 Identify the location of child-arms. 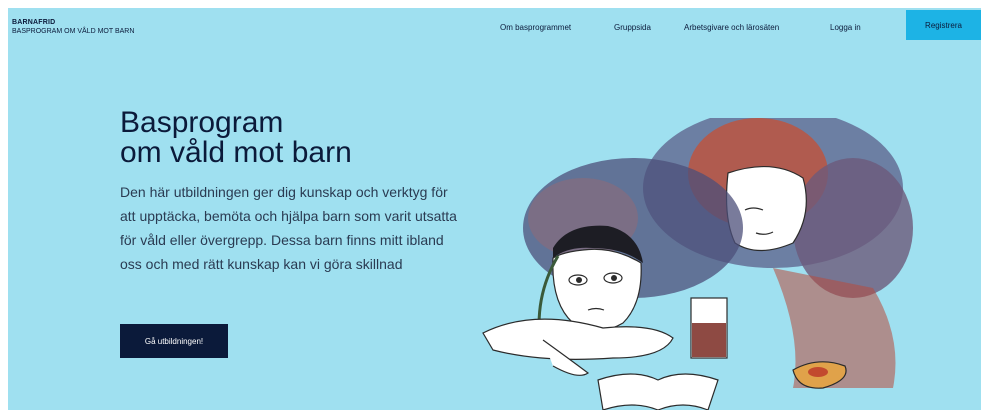
(578, 339).